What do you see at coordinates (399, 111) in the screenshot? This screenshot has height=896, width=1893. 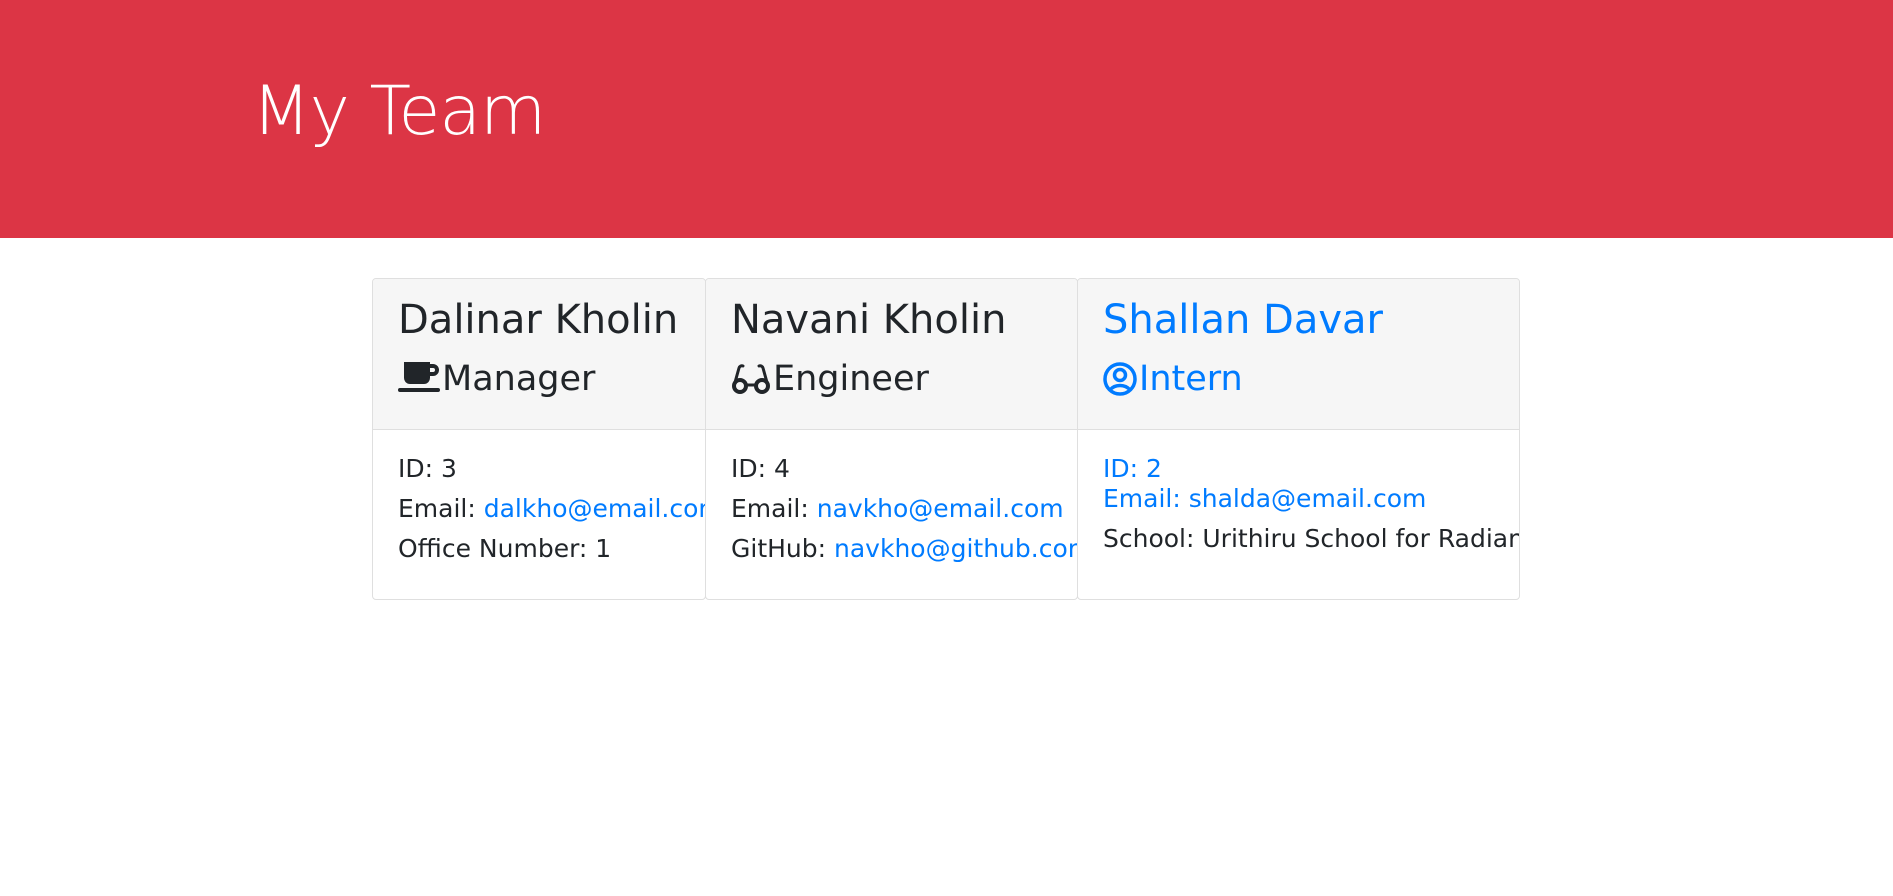 I see `page-title: My Team` at bounding box center [399, 111].